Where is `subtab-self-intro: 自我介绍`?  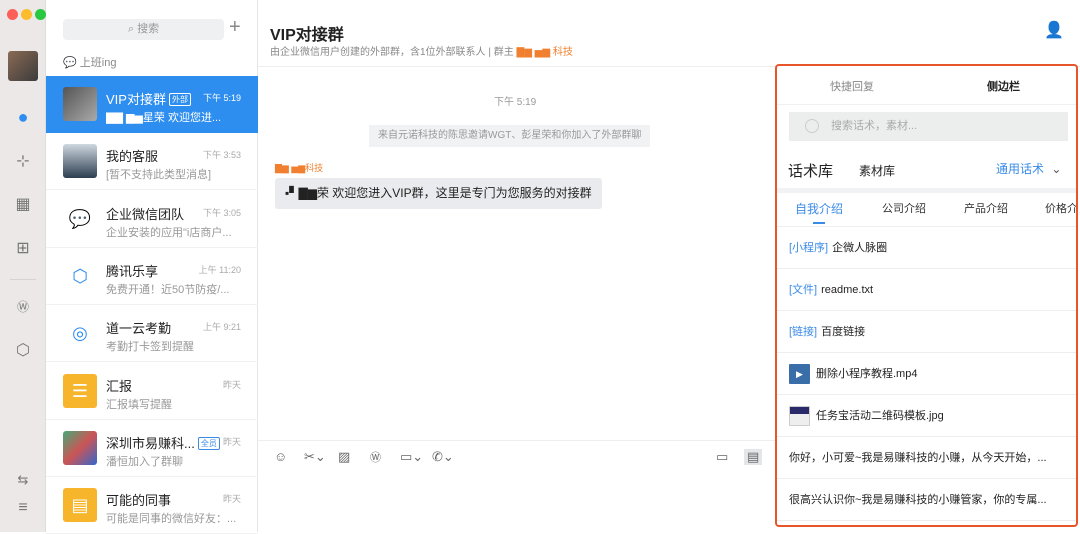
subtab-self-intro: 自我介绍 is located at coordinates (819, 208).